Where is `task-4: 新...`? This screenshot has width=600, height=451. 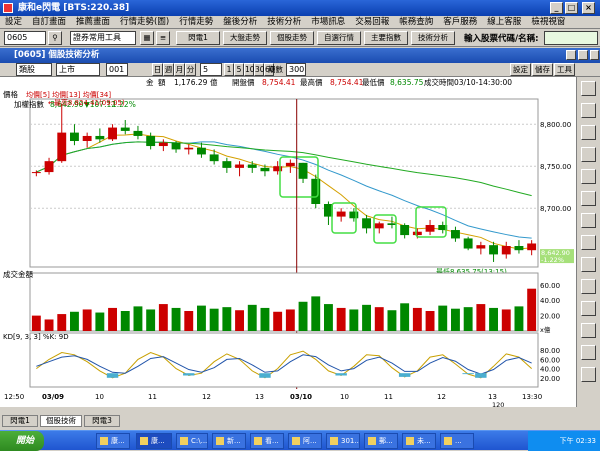 task-4: 新... is located at coordinates (229, 441).